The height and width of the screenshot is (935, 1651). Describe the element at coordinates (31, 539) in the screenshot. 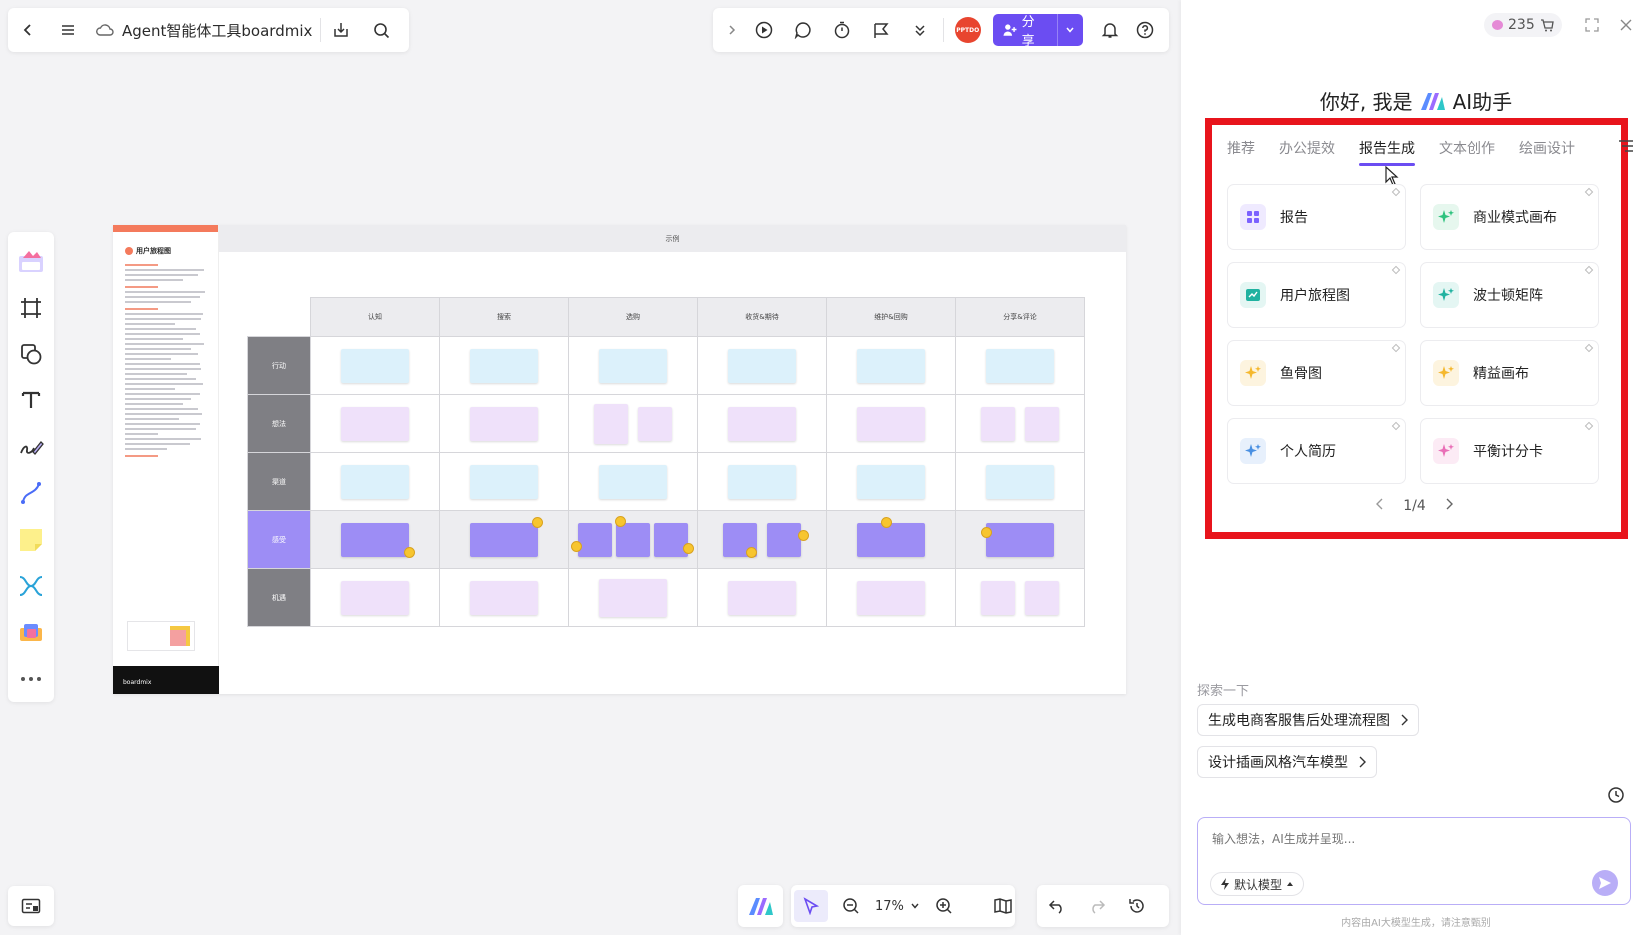

I see `sticky-note-tool` at that location.